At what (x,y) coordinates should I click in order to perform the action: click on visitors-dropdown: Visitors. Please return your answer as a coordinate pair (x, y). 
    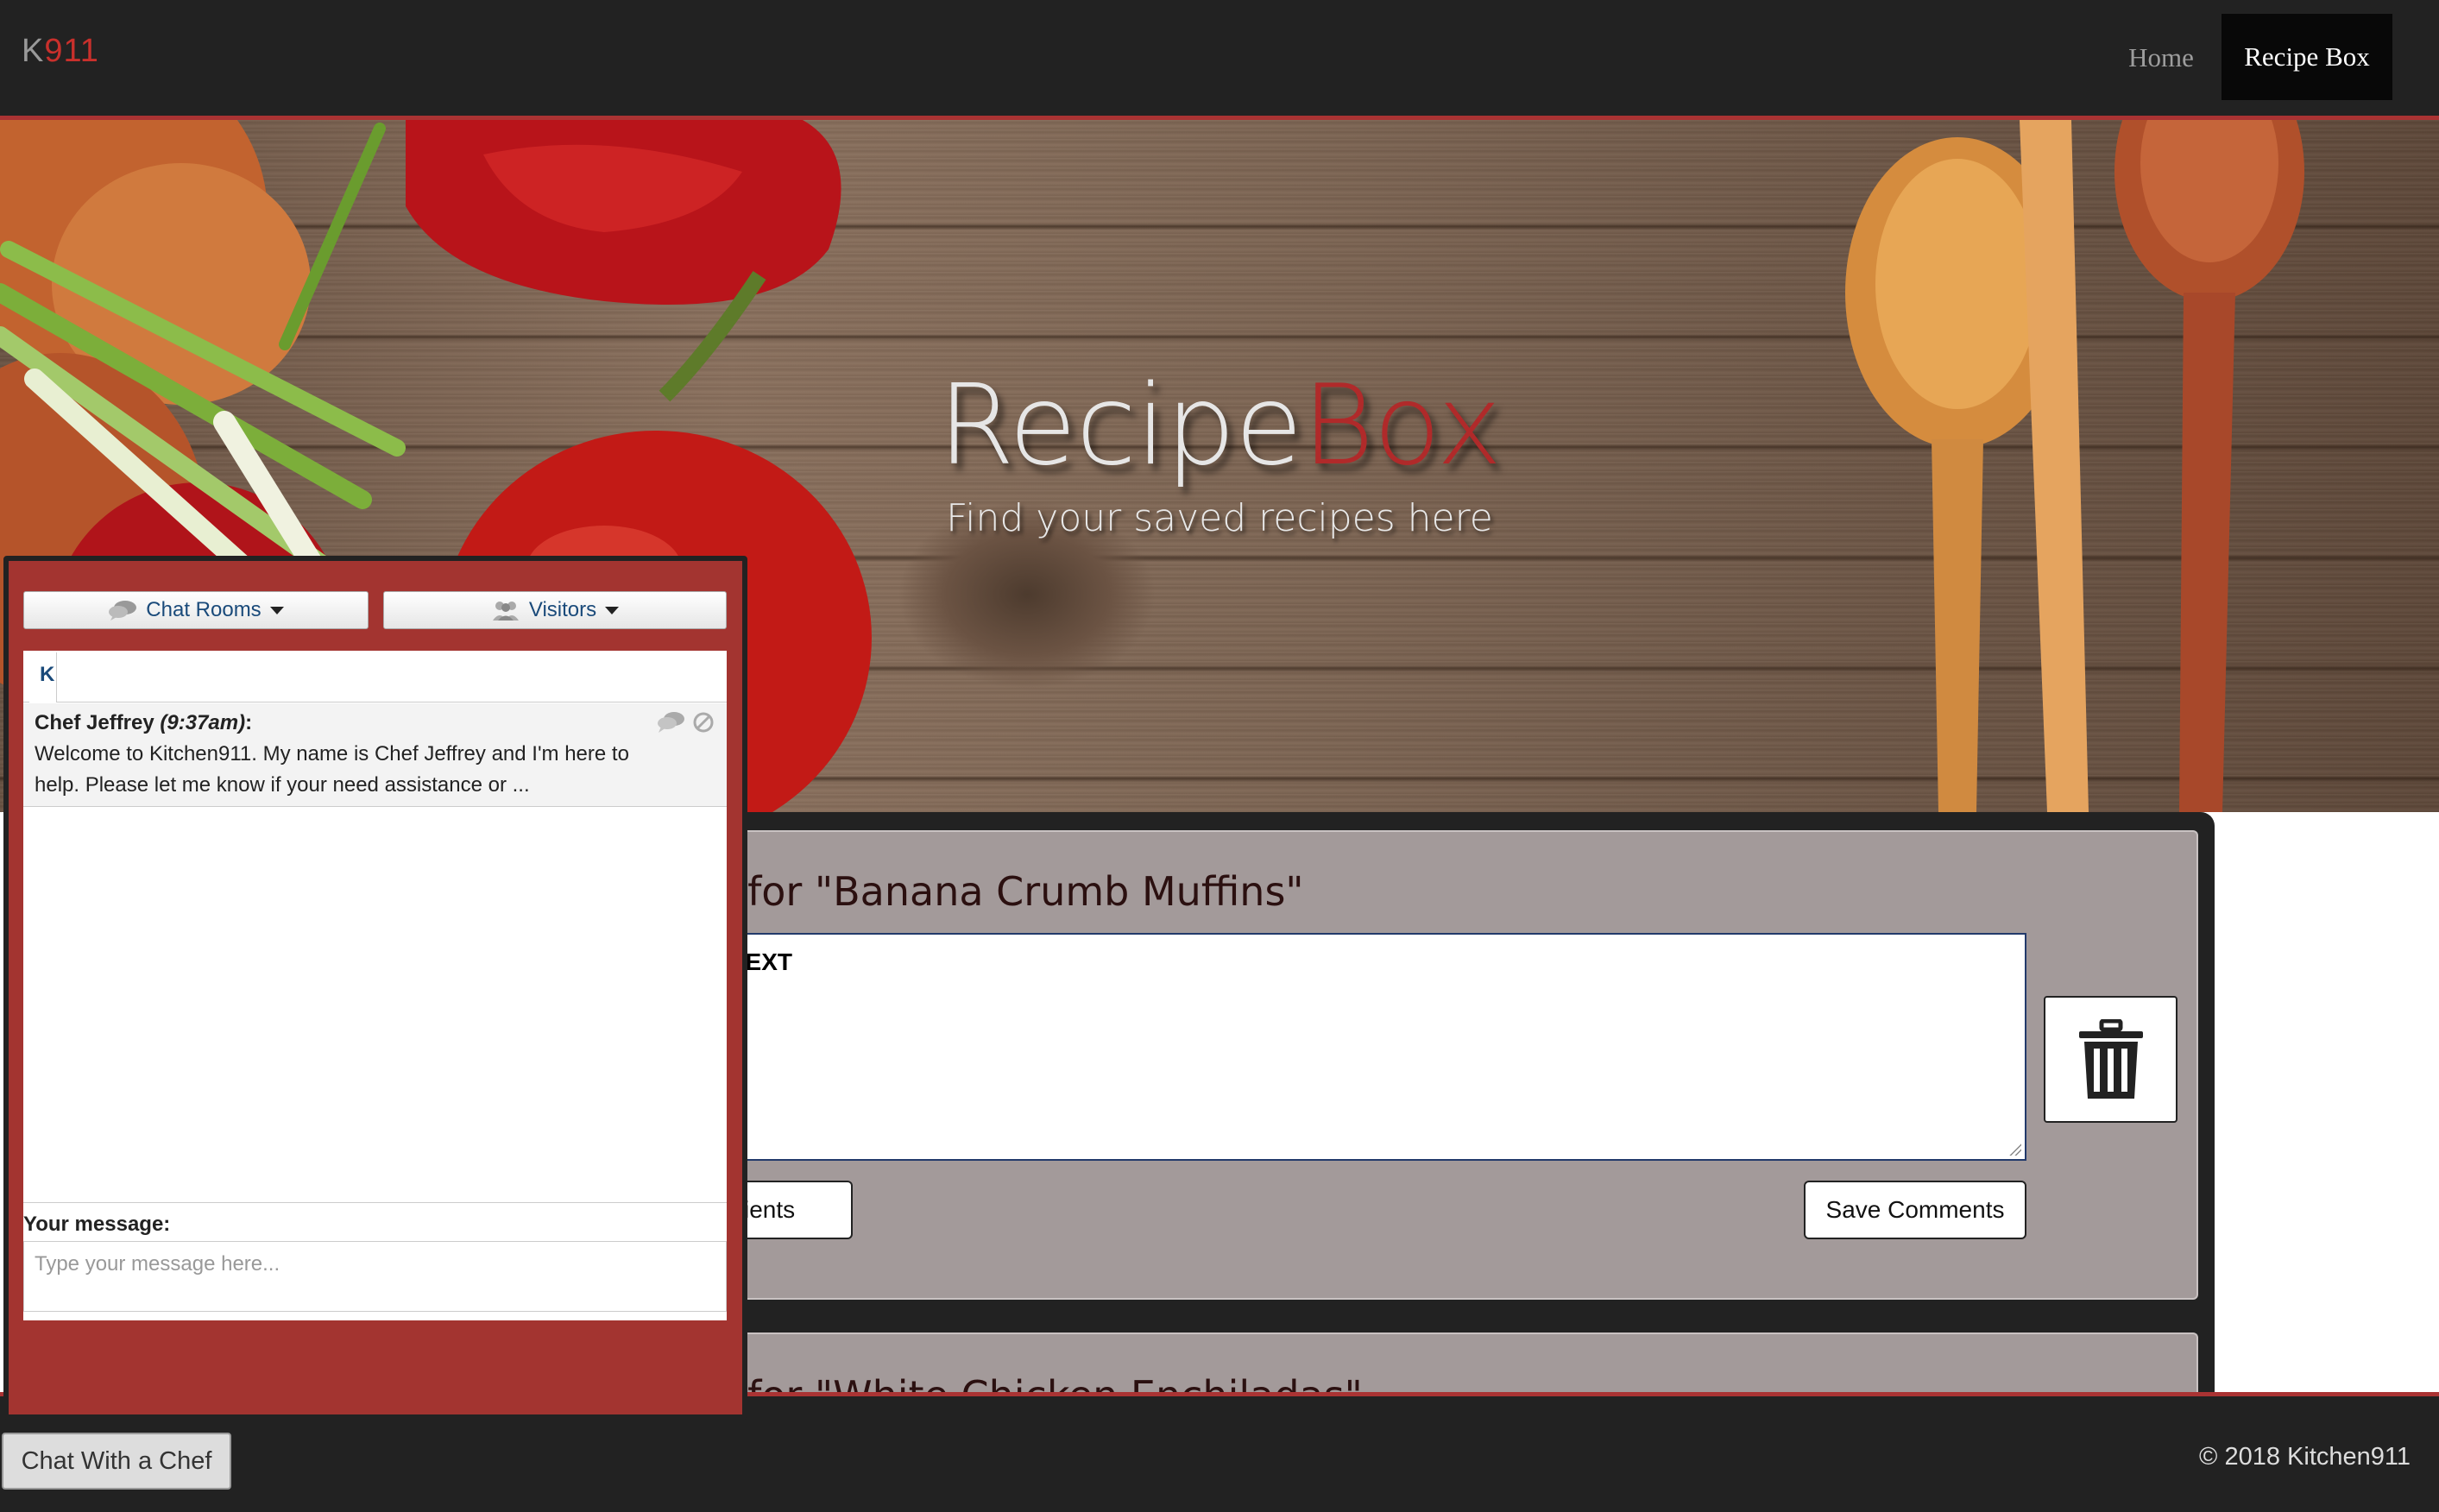
    Looking at the image, I should click on (555, 610).